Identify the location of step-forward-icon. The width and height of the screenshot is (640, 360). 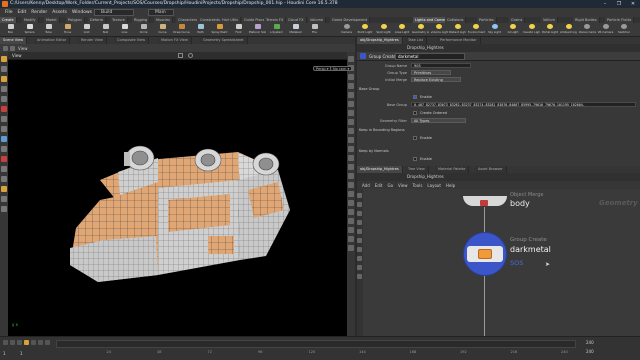
(40, 342).